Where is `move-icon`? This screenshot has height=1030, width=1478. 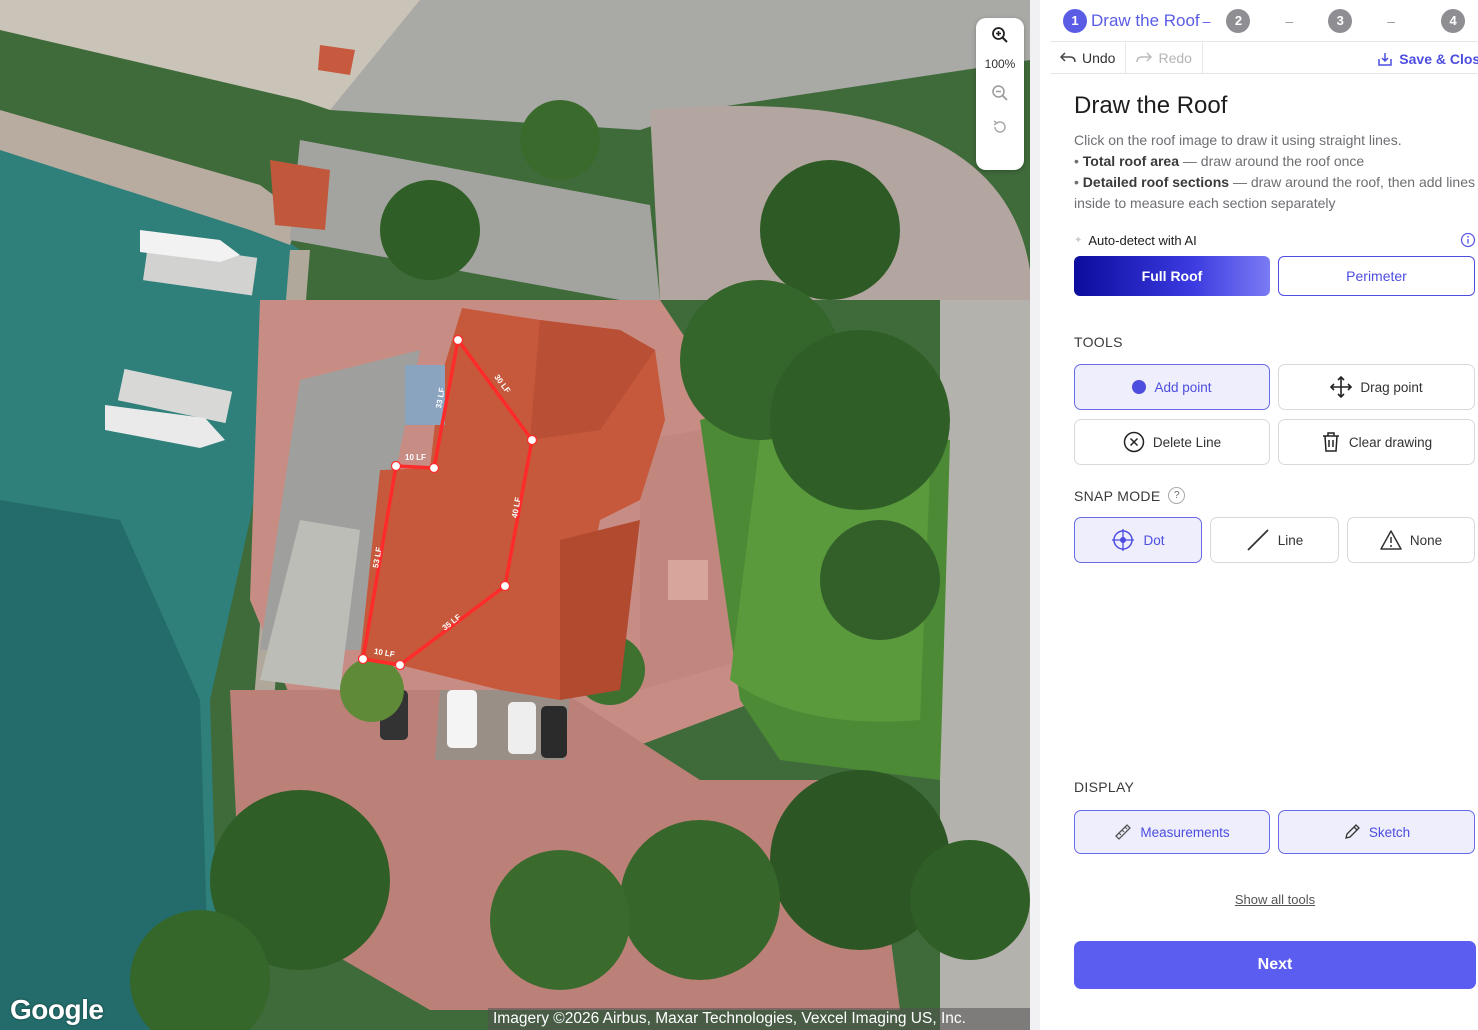 move-icon is located at coordinates (1341, 387).